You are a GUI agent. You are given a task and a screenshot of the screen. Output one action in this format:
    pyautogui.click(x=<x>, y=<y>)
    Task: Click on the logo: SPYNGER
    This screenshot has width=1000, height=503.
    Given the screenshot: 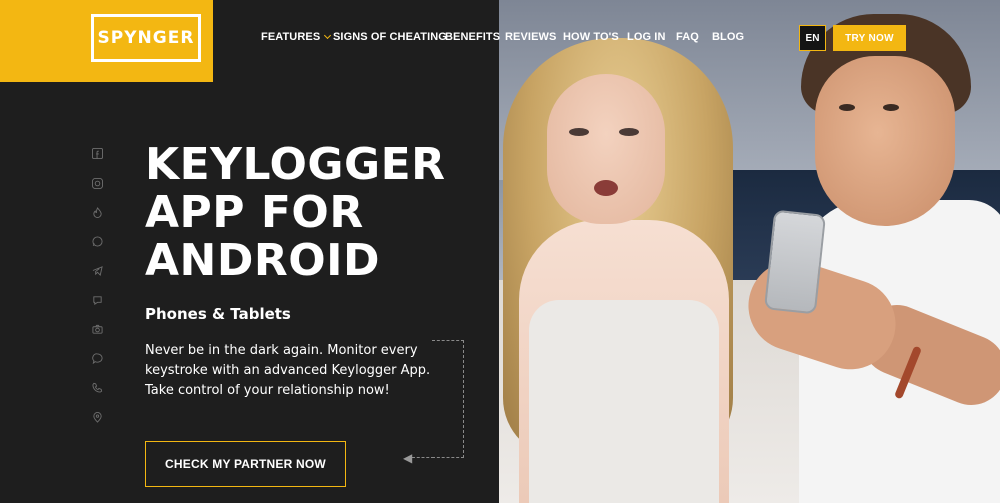 What is the action you would take?
    pyautogui.click(x=146, y=38)
    